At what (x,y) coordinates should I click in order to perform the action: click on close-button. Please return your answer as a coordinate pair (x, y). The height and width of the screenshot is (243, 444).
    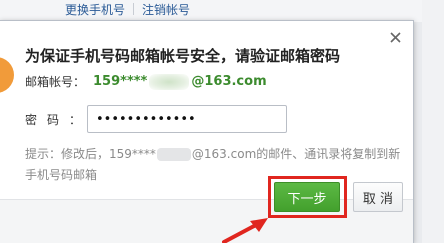
    Looking at the image, I should click on (395, 37).